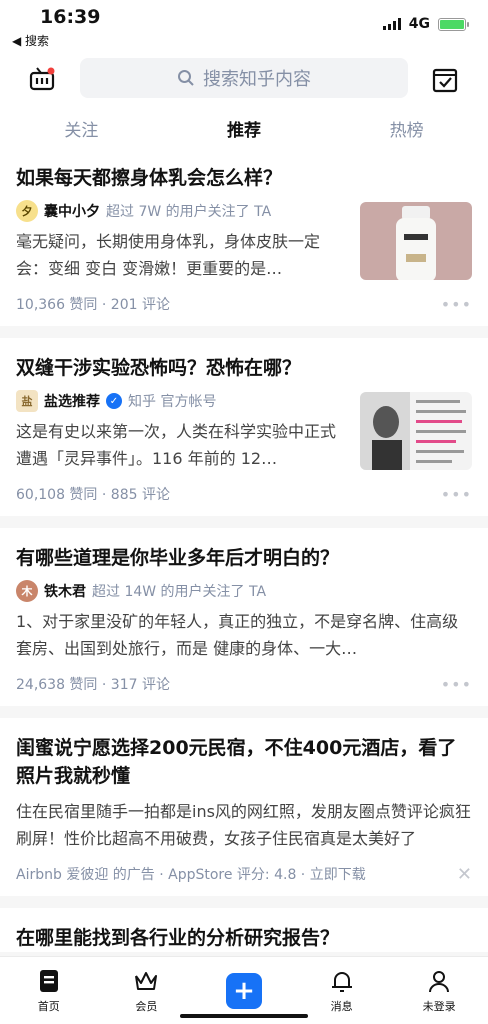 The width and height of the screenshot is (488, 1024). What do you see at coordinates (244, 1016) in the screenshot?
I see `home-indicator` at bounding box center [244, 1016].